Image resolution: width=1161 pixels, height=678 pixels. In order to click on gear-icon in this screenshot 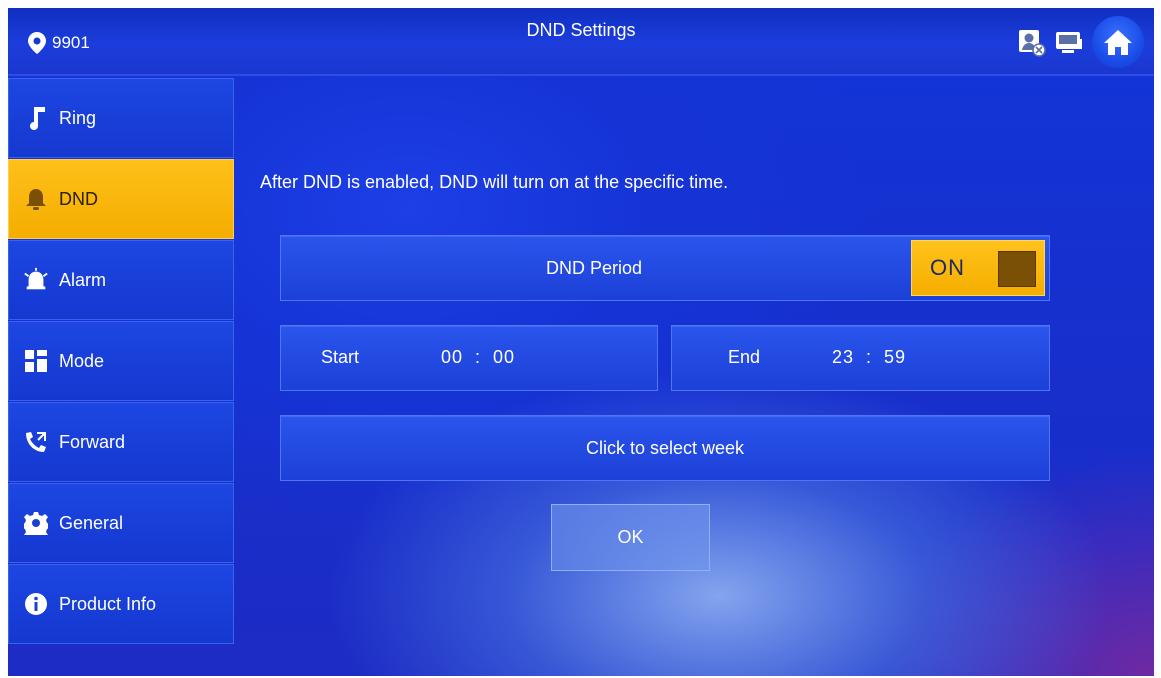, I will do `click(36, 523)`.